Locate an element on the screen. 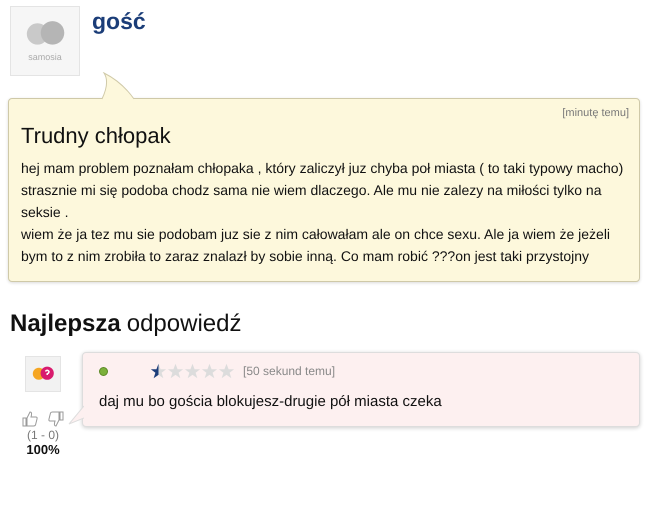 This screenshot has width=650, height=516. thumbs-down-icon is located at coordinates (56, 419).